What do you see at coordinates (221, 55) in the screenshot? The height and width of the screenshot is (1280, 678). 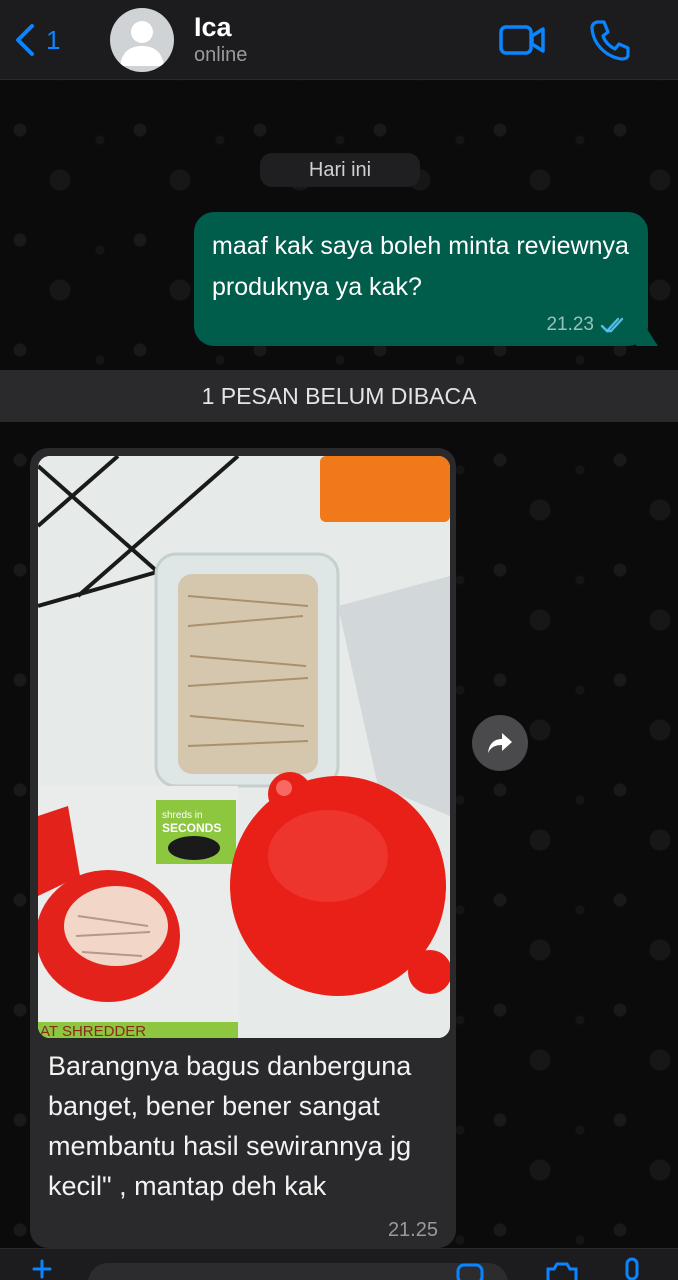 I see `contact-status: online` at bounding box center [221, 55].